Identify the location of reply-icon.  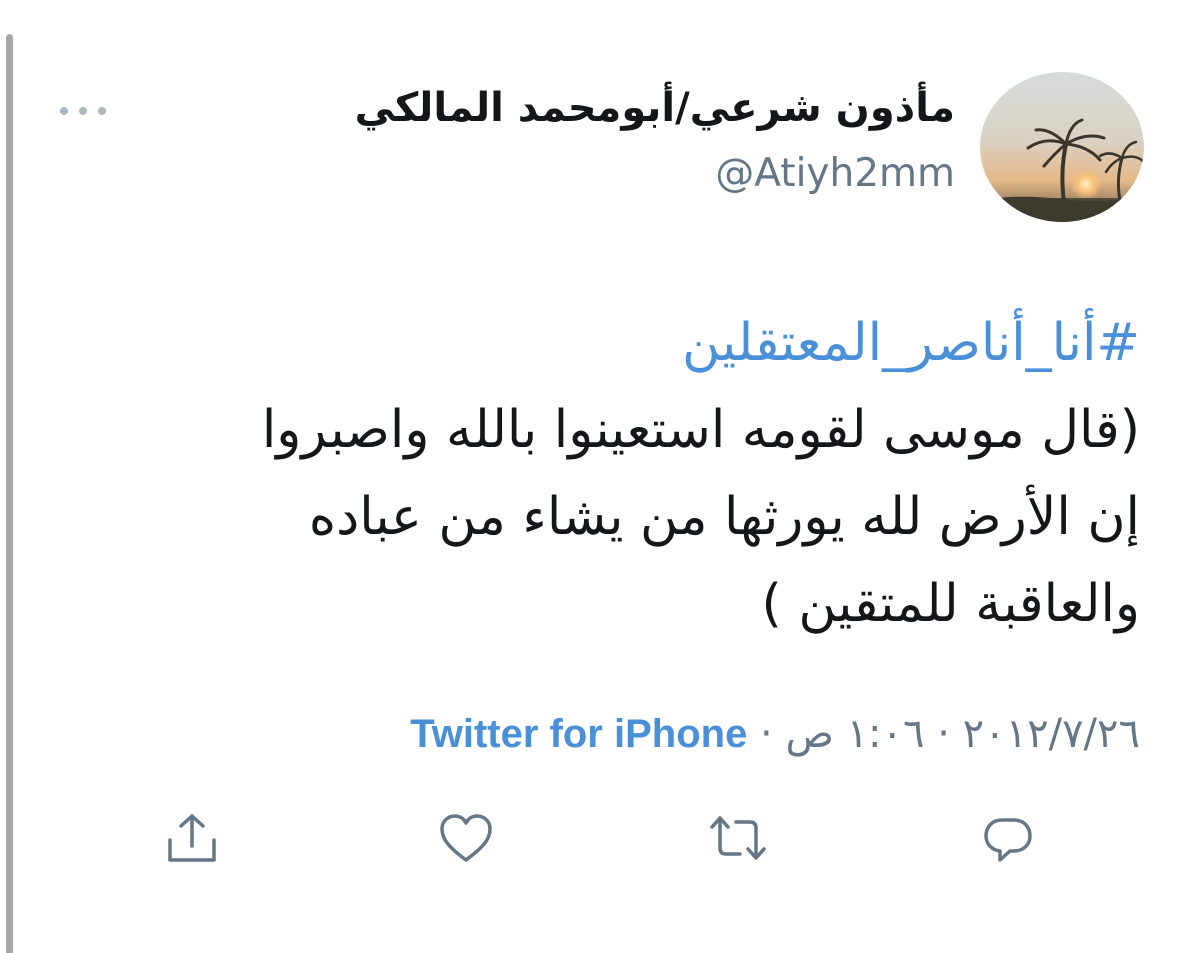
(1008, 840).